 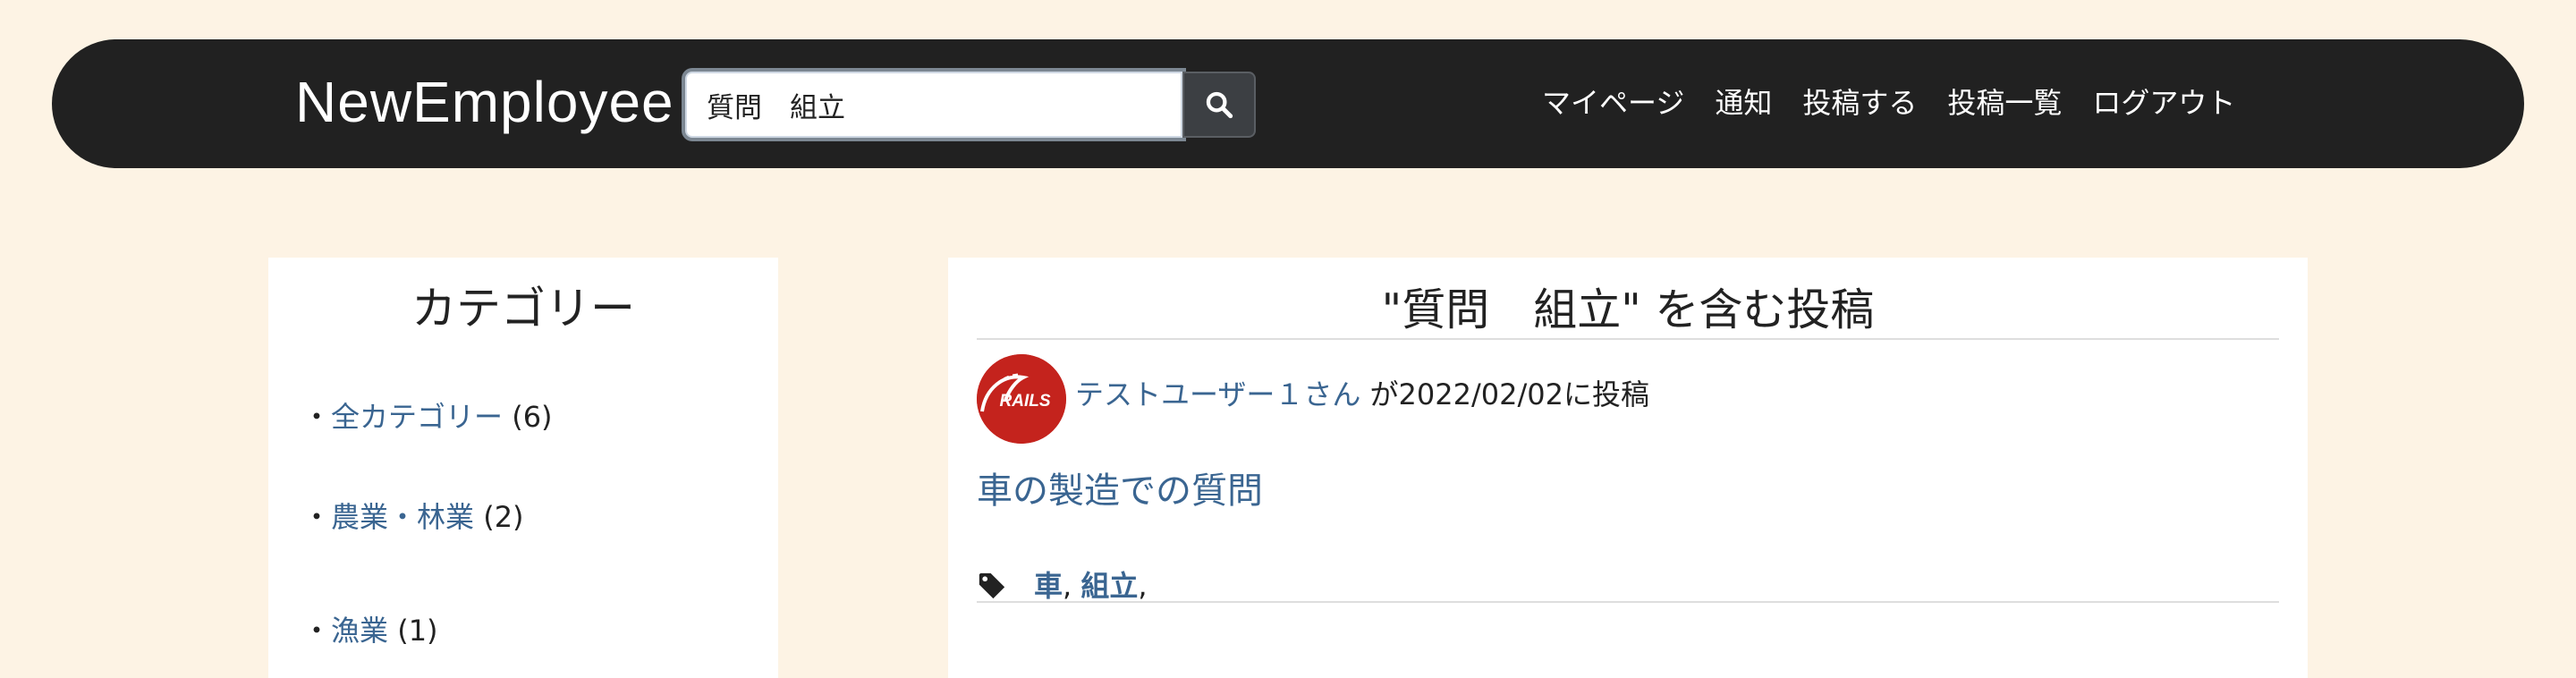 What do you see at coordinates (1859, 103) in the screenshot?
I see `nav-new-post-link: 投稿する` at bounding box center [1859, 103].